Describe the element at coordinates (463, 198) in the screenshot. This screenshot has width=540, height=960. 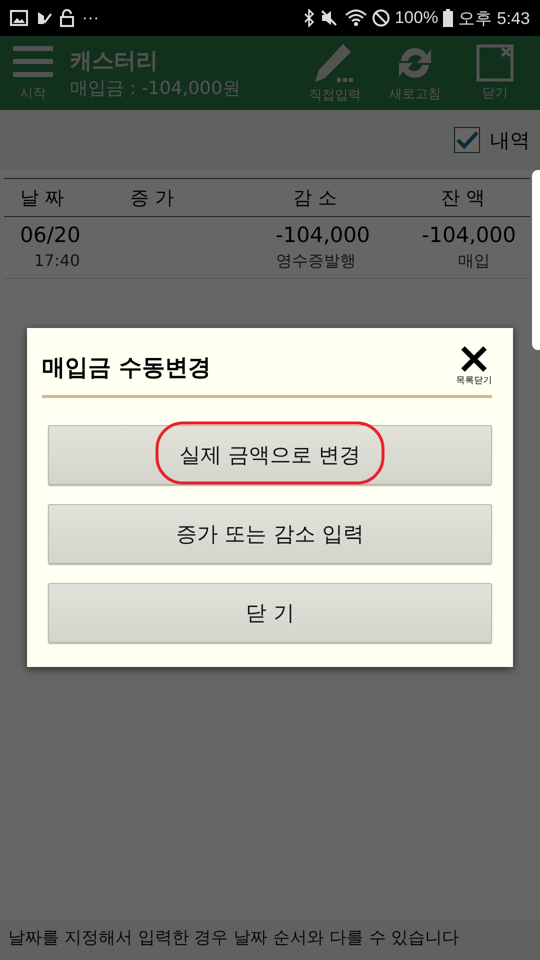
I see `column-header: 잔 액` at that location.